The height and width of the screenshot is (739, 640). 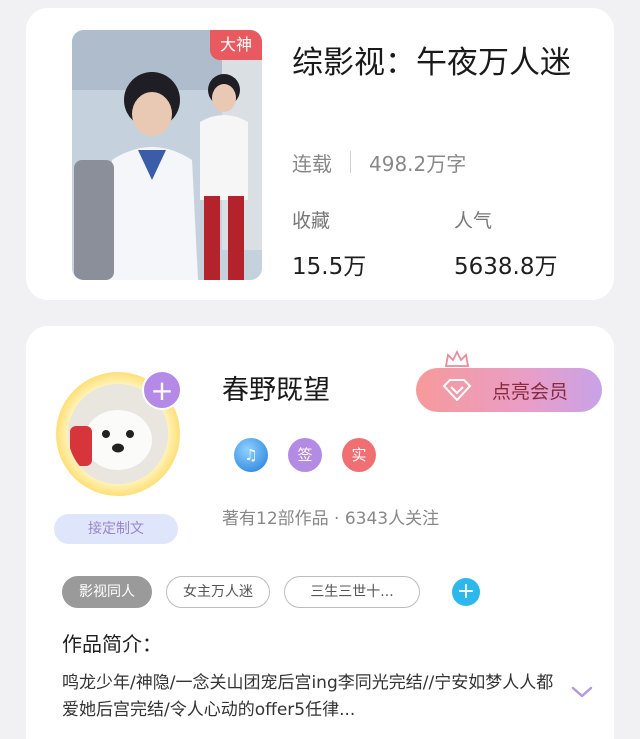 What do you see at coordinates (236, 45) in the screenshot?
I see `cover-badge: 大神` at bounding box center [236, 45].